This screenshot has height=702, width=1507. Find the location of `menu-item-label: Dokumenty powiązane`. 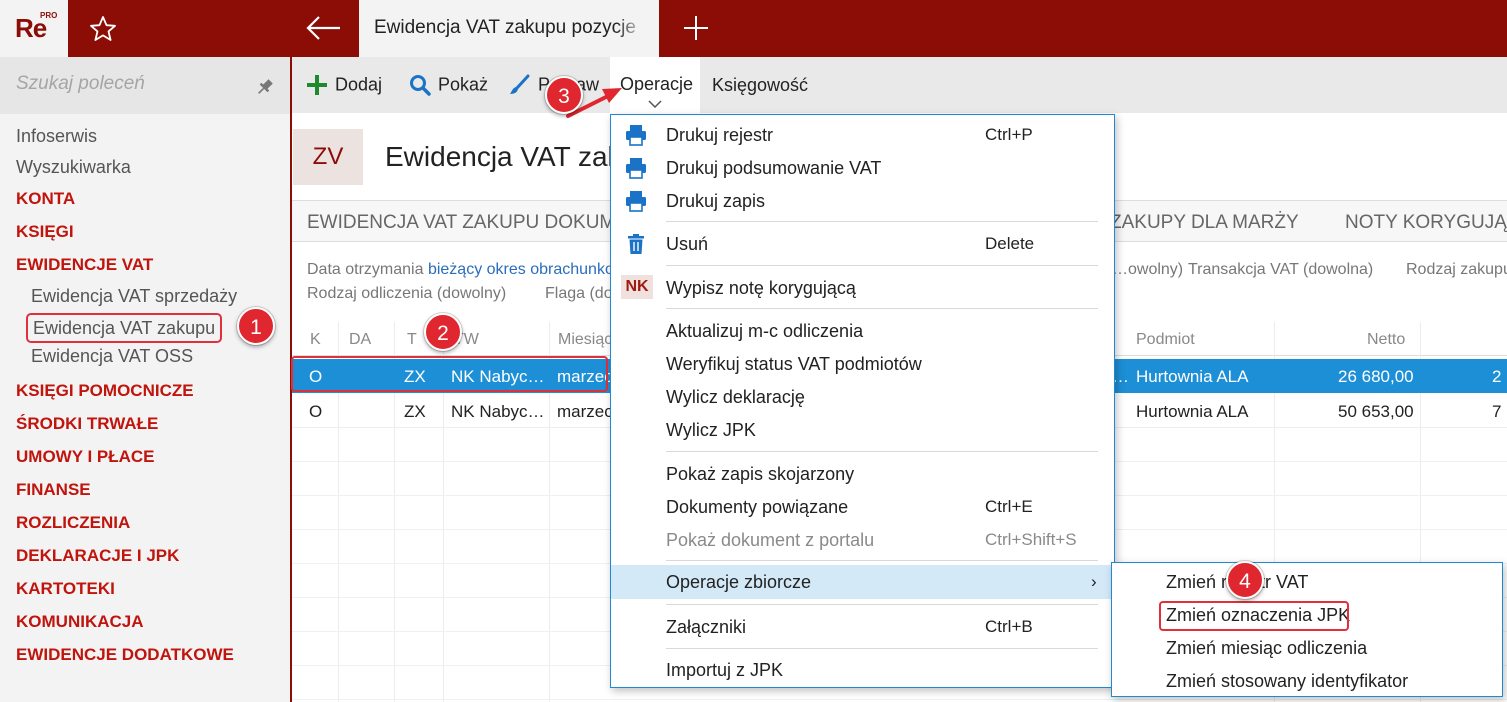

menu-item-label: Dokumenty powiązane is located at coordinates (757, 507).